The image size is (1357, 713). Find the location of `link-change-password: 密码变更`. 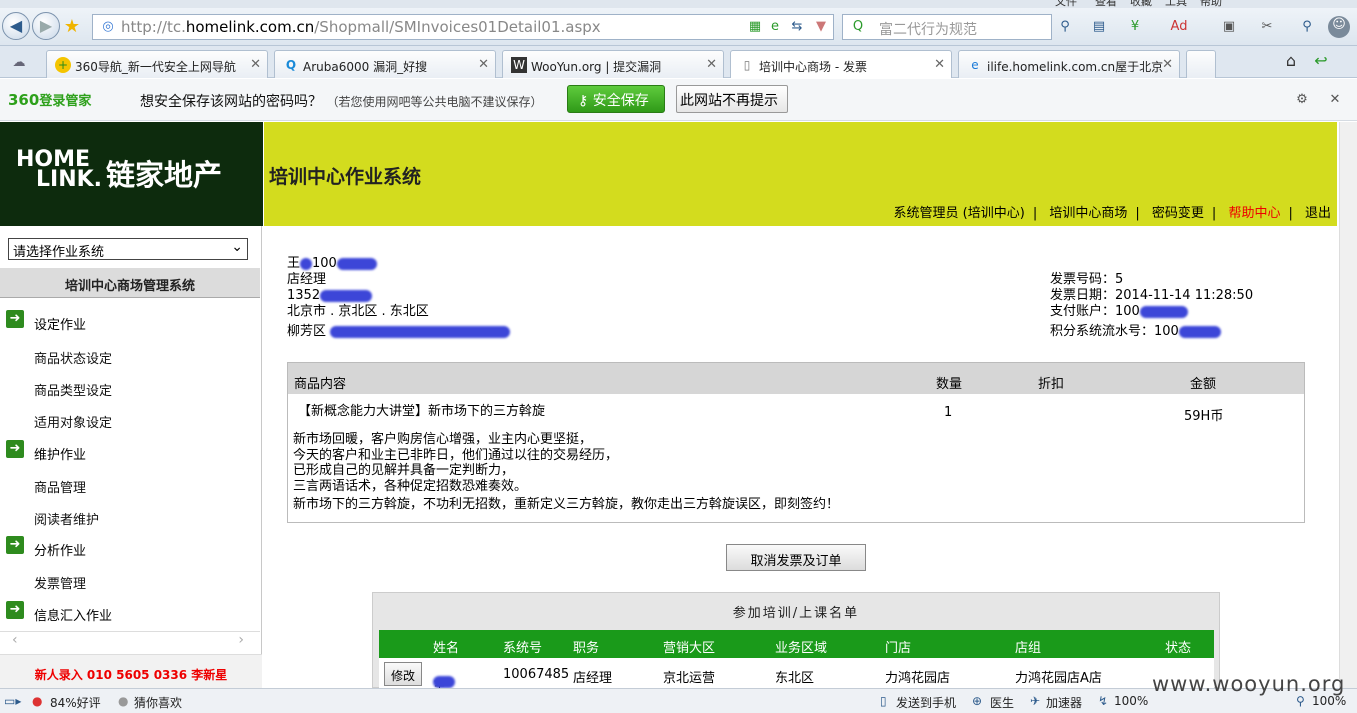

link-change-password: 密码变更 is located at coordinates (1178, 213).